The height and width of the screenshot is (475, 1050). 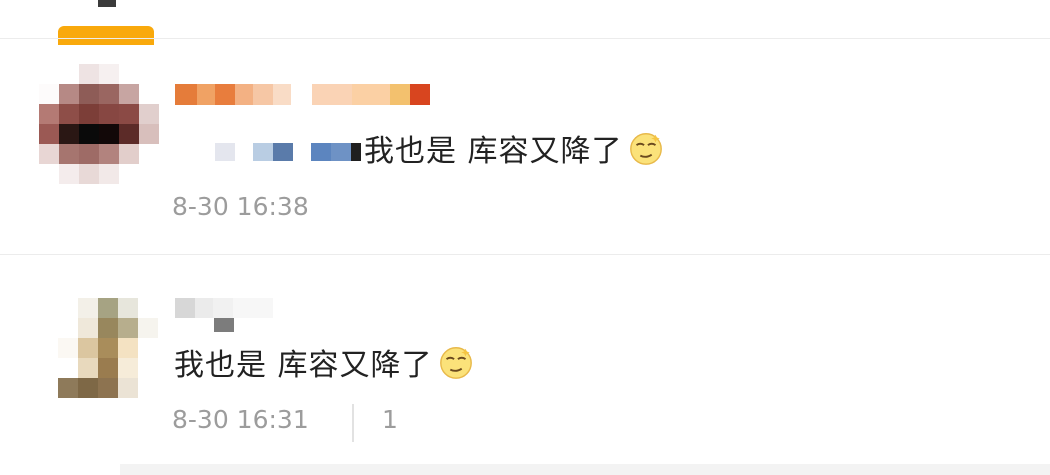 I want to click on mentioned-user, so click(x=288, y=152).